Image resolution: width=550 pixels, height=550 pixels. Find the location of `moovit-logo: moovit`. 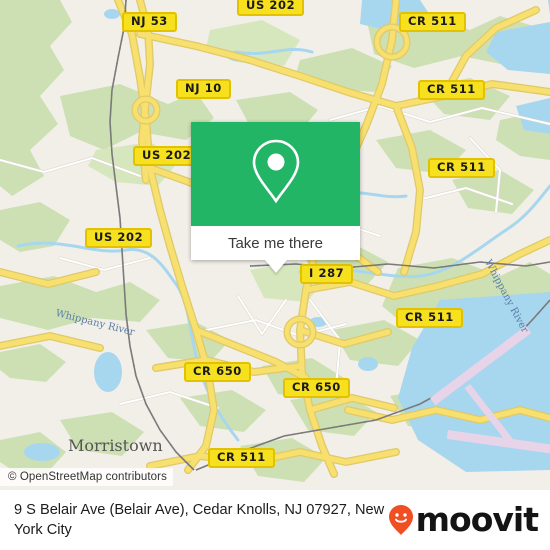

moovit-logo: moovit is located at coordinates (463, 519).